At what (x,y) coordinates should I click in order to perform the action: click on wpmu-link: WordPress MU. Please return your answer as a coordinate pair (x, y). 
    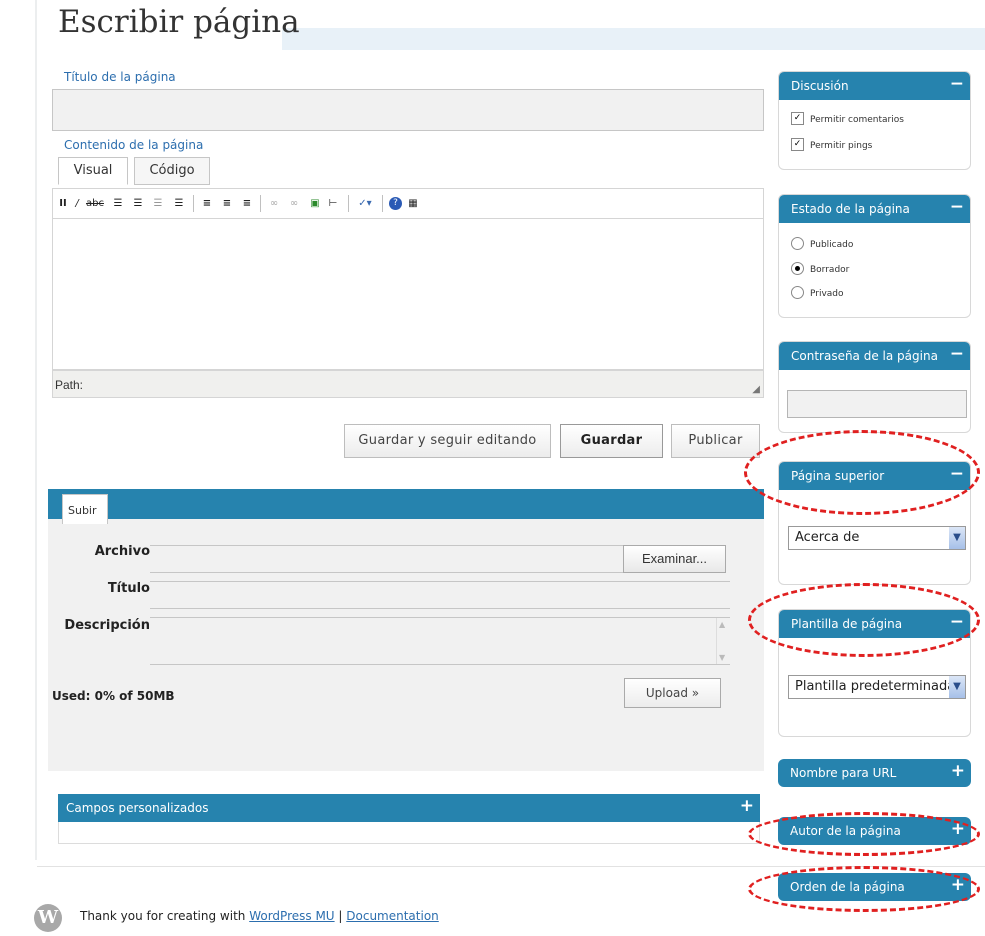
    Looking at the image, I should click on (291, 916).